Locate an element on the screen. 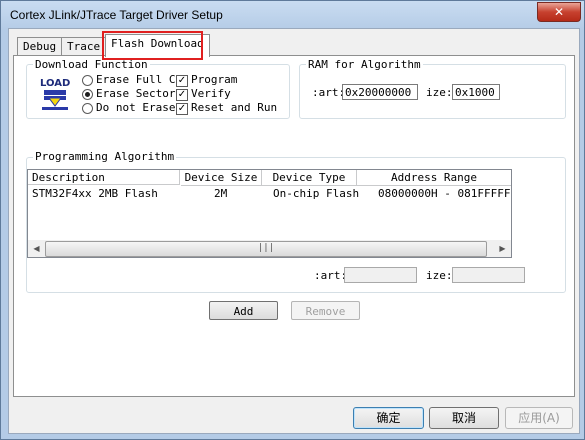 The height and width of the screenshot is (440, 585). programming-algorithm-legend: Programming Algorithm is located at coordinates (105, 156).